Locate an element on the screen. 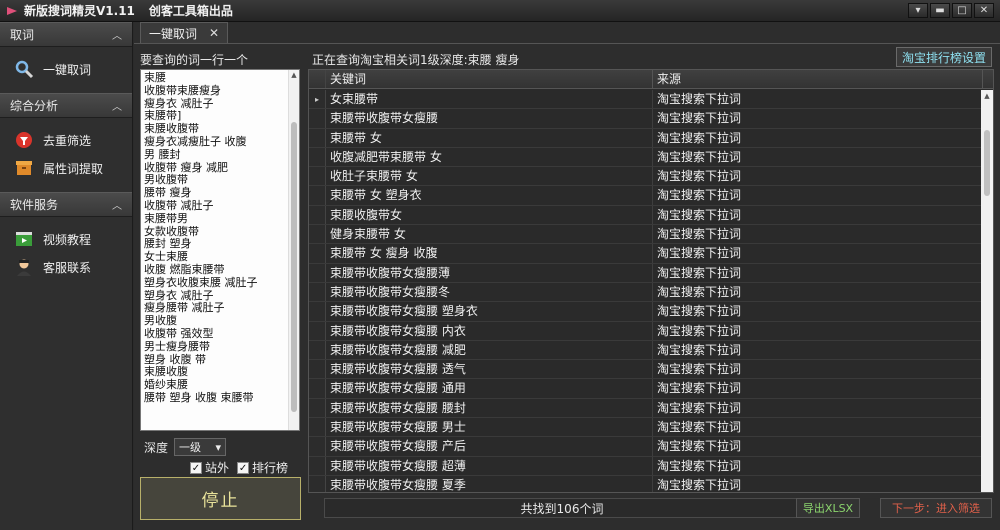  table-row: 束腰带 女 瘦身 收腹 淘宝搜索下拉词 is located at coordinates (646, 254).